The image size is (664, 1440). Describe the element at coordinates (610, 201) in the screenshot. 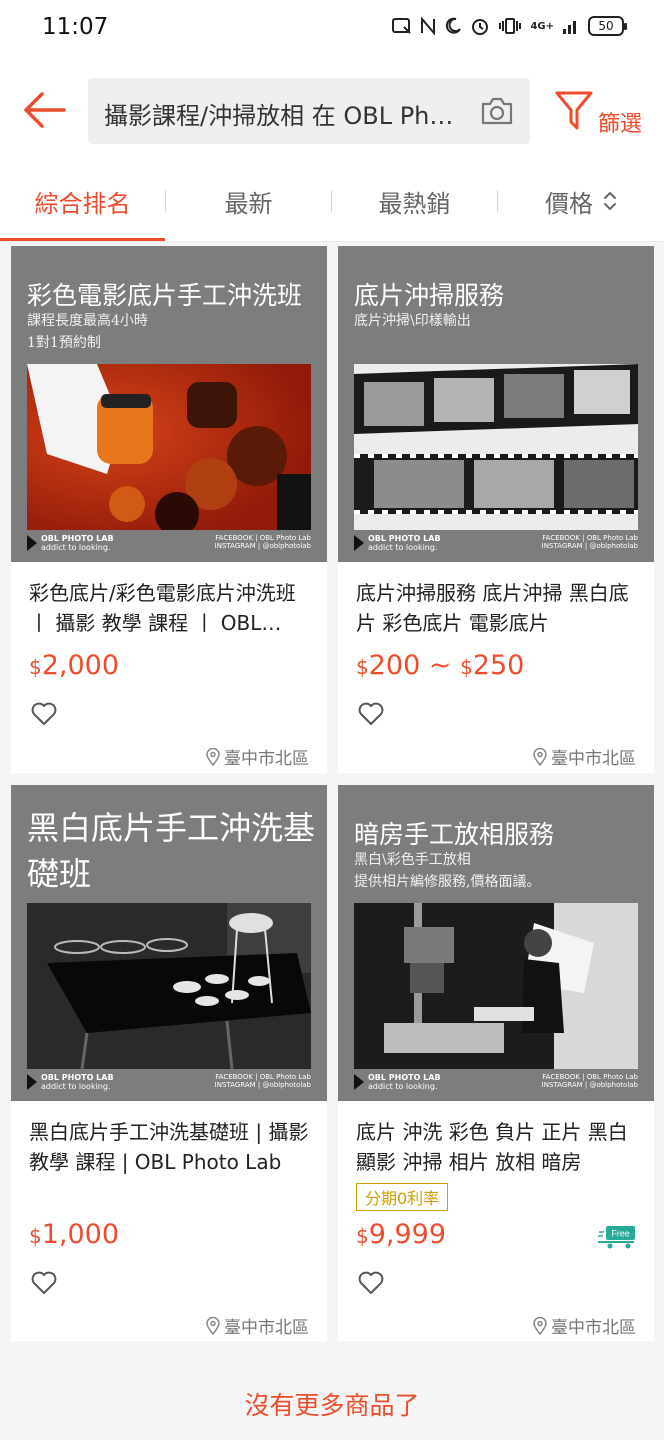

I see `sort-updown-icon` at that location.